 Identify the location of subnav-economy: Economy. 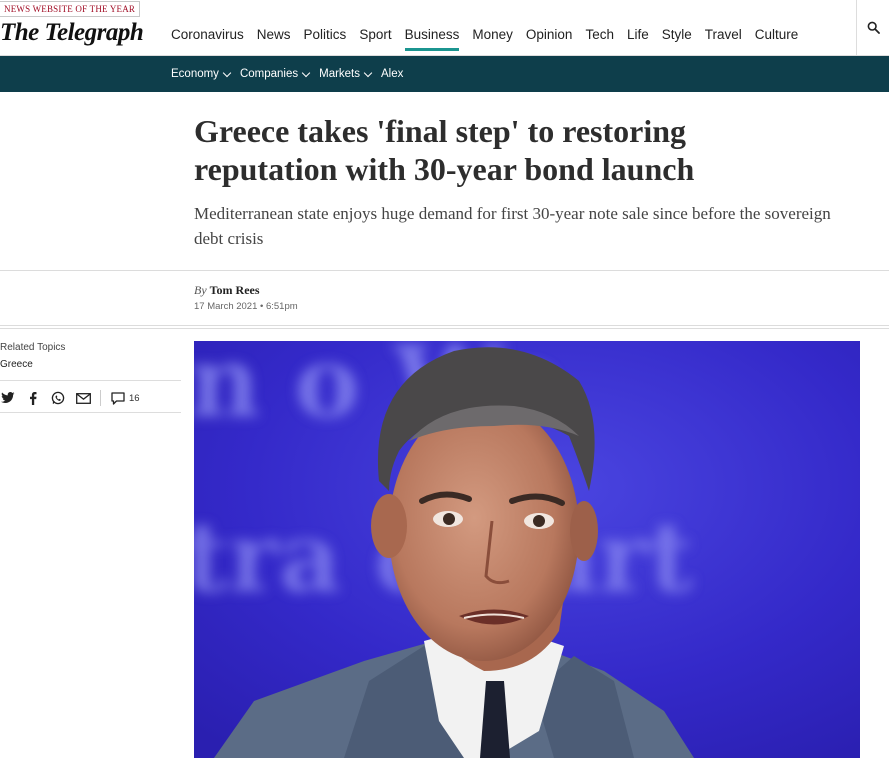
(201, 74).